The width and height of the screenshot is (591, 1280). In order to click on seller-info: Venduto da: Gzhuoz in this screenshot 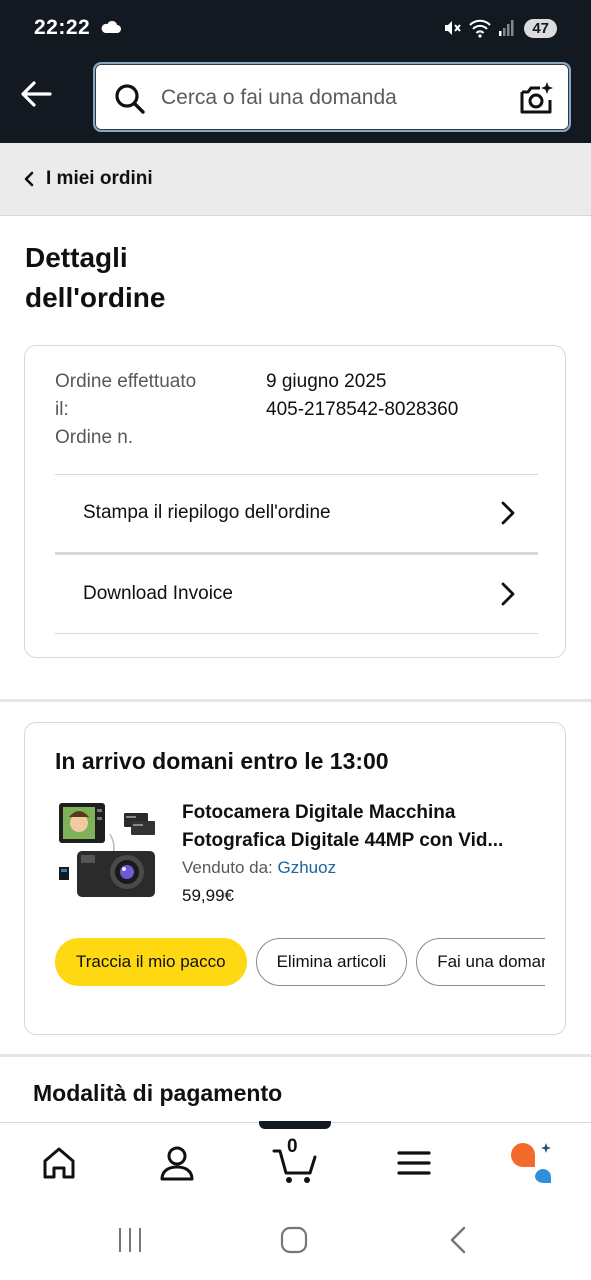, I will do `click(259, 868)`.